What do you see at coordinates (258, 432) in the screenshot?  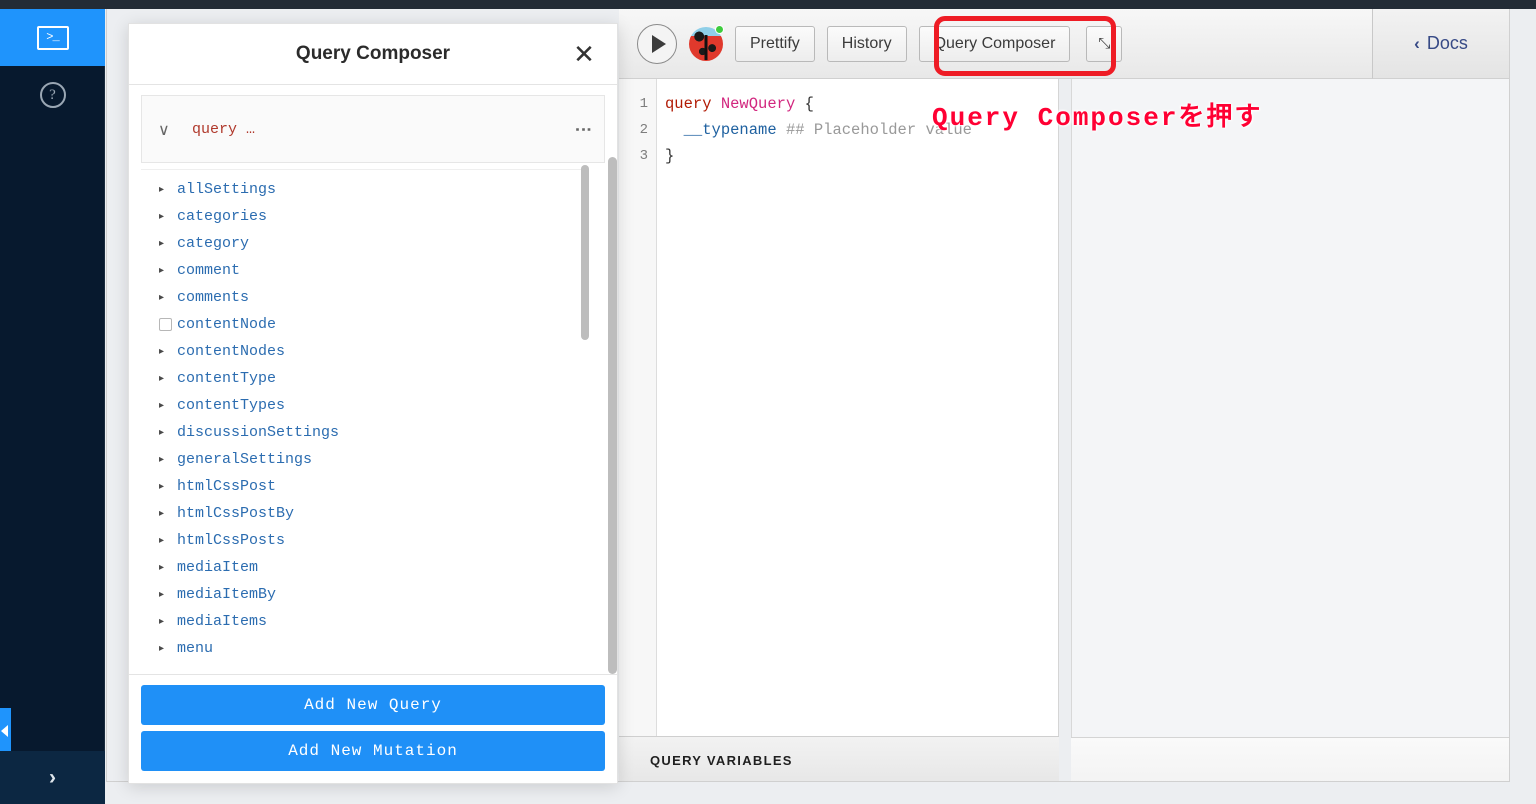 I see `field-label: discussionSettings` at bounding box center [258, 432].